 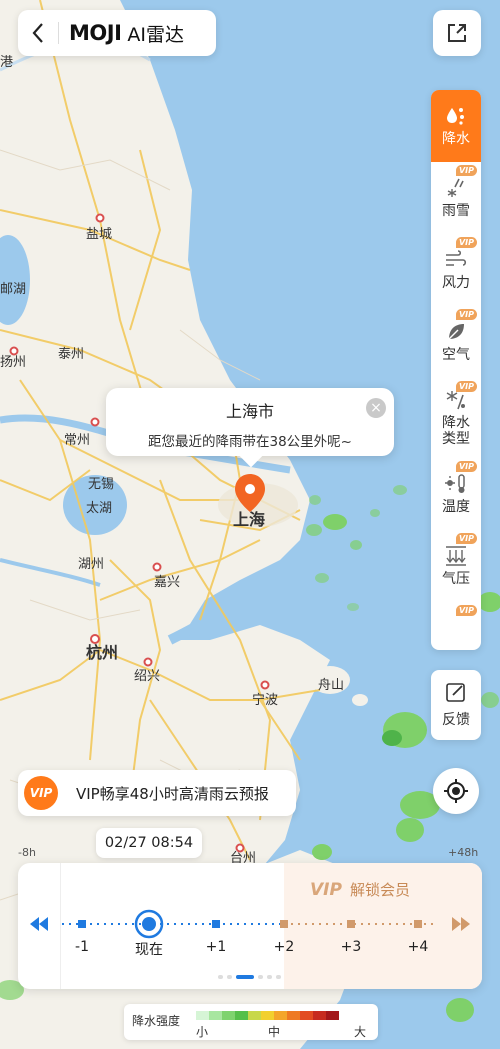 I want to click on map-label-jiaxing: 嘉兴, so click(x=167, y=582).